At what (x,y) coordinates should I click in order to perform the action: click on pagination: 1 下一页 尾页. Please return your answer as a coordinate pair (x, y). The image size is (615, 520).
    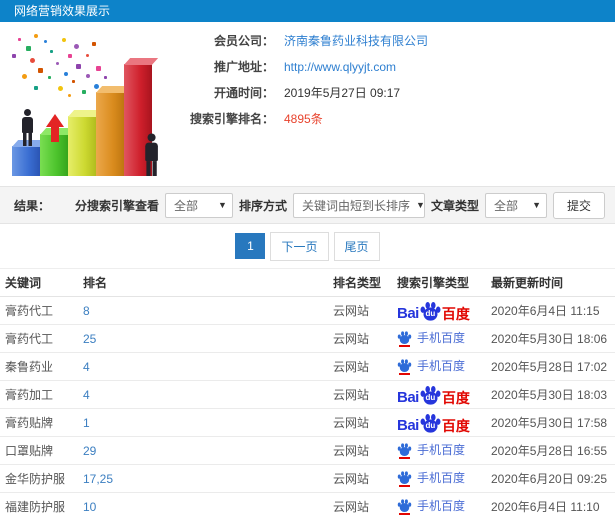
    Looking at the image, I should click on (307, 246).